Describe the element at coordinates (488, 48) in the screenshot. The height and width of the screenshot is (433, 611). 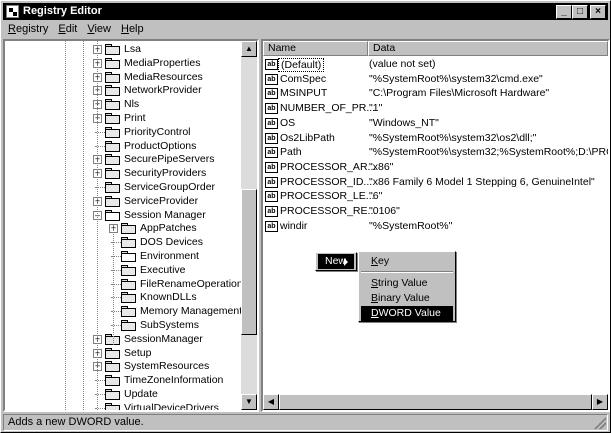
I see `column-header-data: Data` at that location.